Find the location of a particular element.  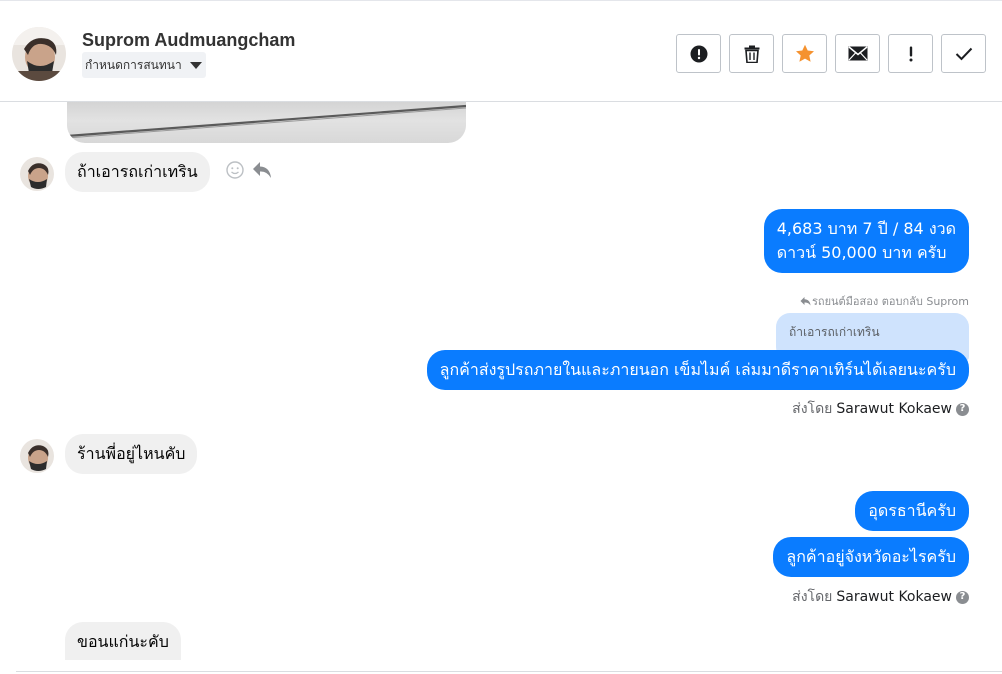

mail-icon is located at coordinates (857, 53).